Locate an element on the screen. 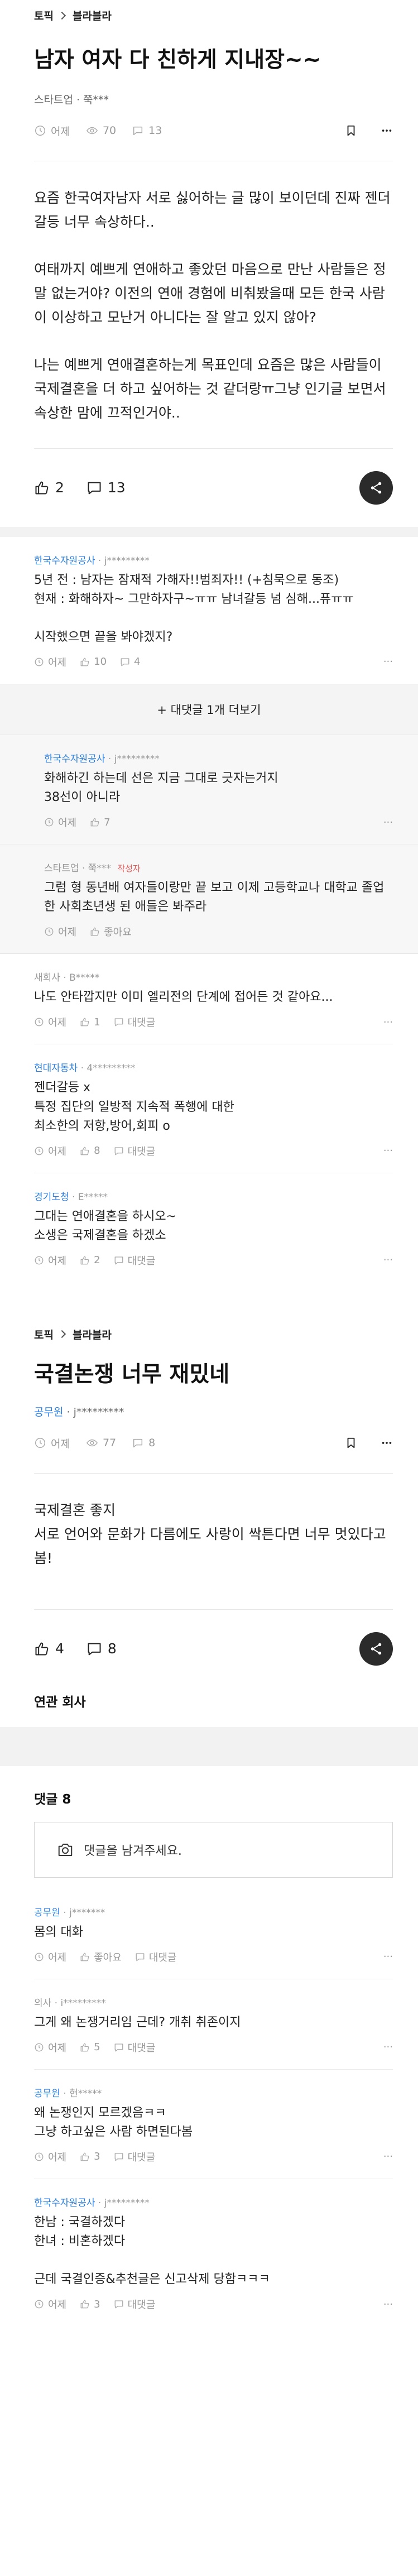 The width and height of the screenshot is (418, 2576). comment-line: 5년 전 : 남자는 잠재적 가해자!!범죄자!! (+침묵으로 동조) is located at coordinates (186, 580).